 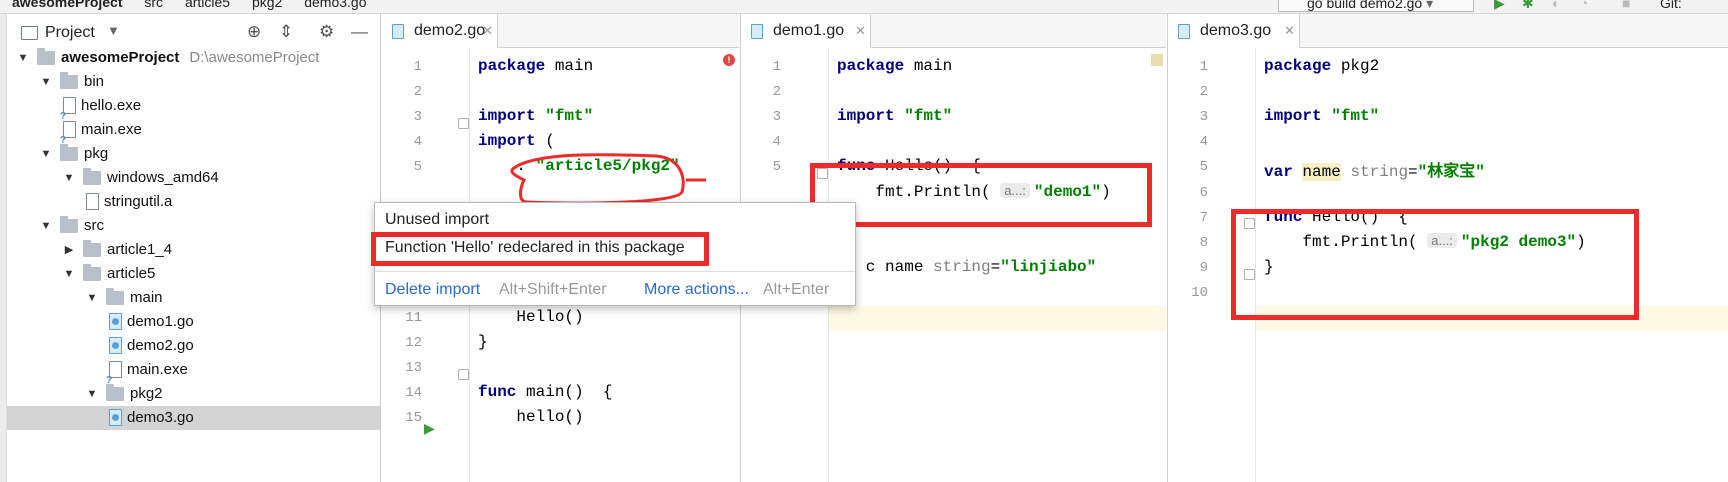 I want to click on tree-item-label: article1_4, so click(x=140, y=249).